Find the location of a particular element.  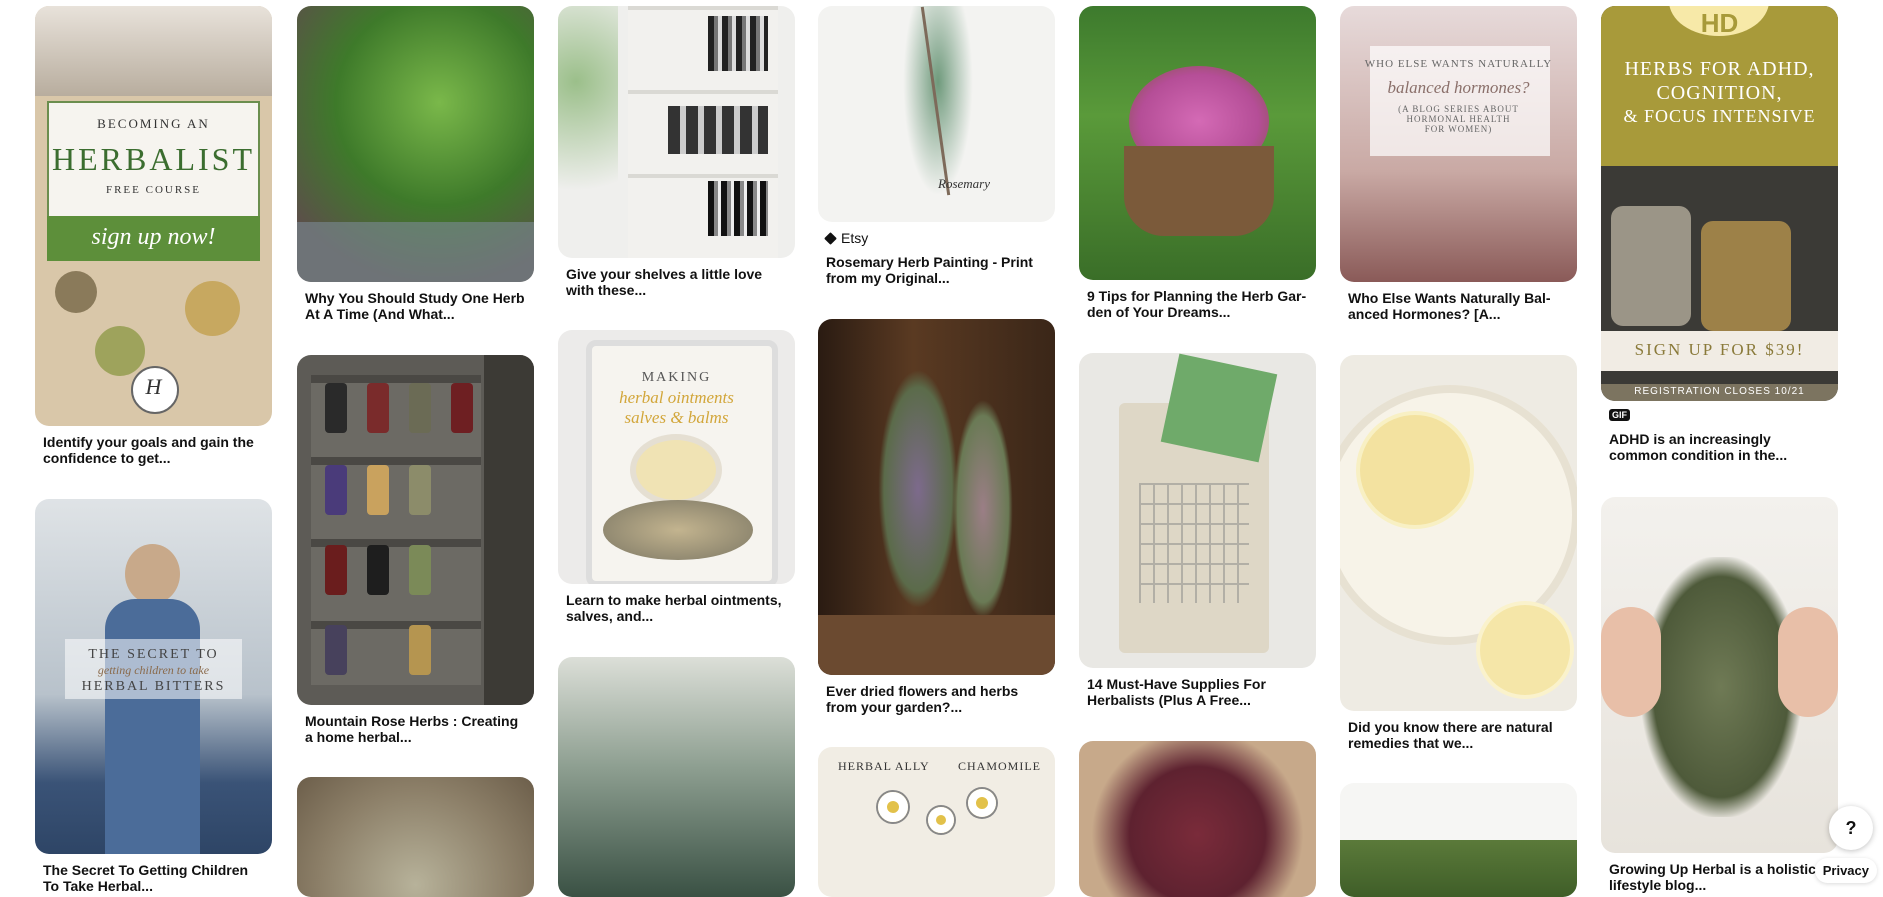

overlay-text: HERBAL BITTERS is located at coordinates (153, 686).